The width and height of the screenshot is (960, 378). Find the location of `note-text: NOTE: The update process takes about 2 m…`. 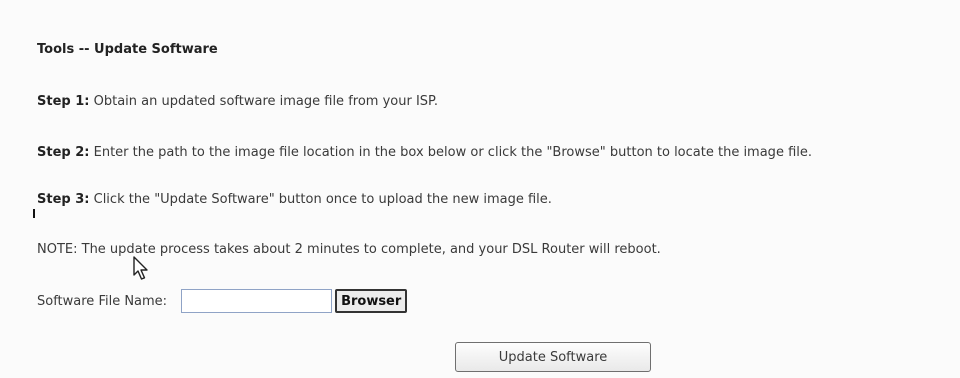

note-text: NOTE: The update process takes about 2 m… is located at coordinates (349, 249).